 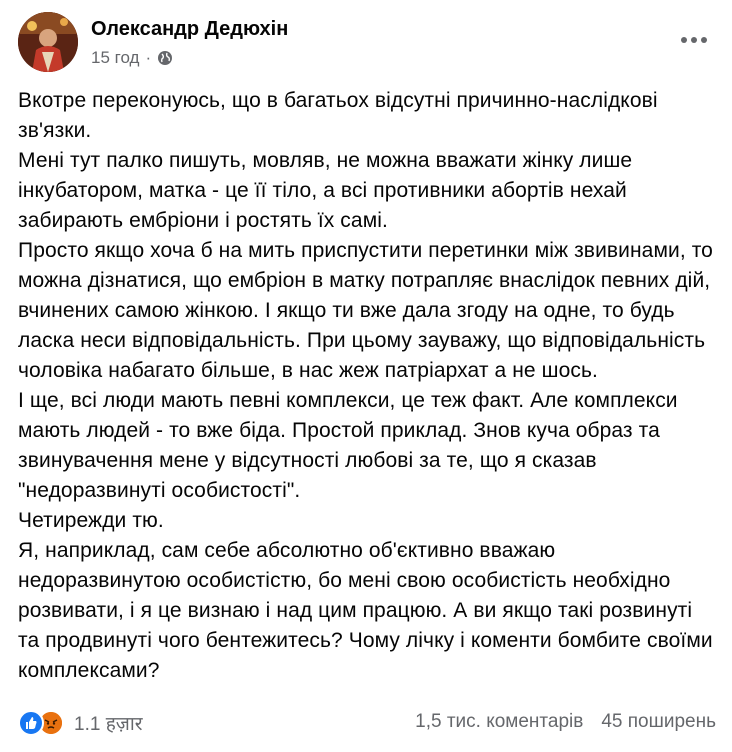 I want to click on shares-count: 45 поширень, so click(x=658, y=722).